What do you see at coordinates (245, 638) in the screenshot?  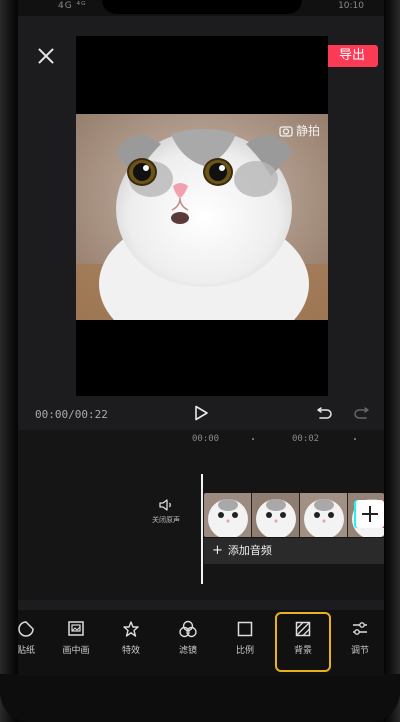 I see `tool-ratio: 比例` at bounding box center [245, 638].